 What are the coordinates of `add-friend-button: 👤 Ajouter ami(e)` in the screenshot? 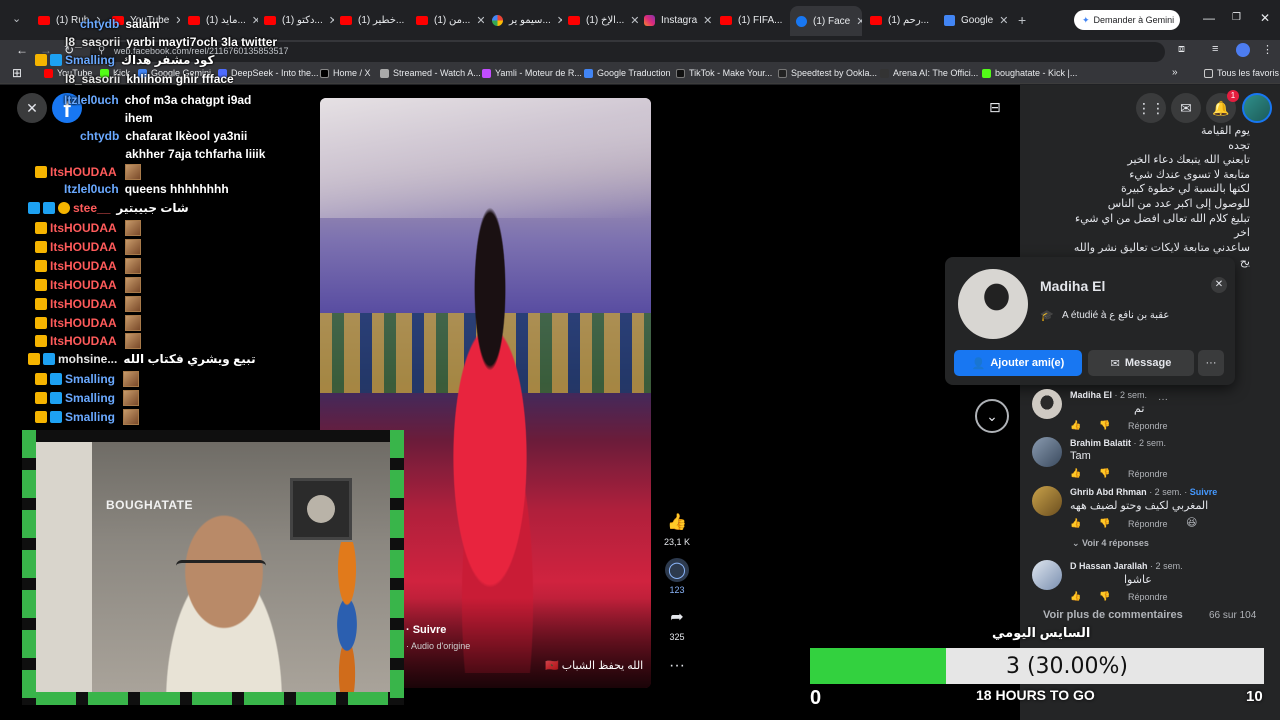 It's located at (1018, 363).